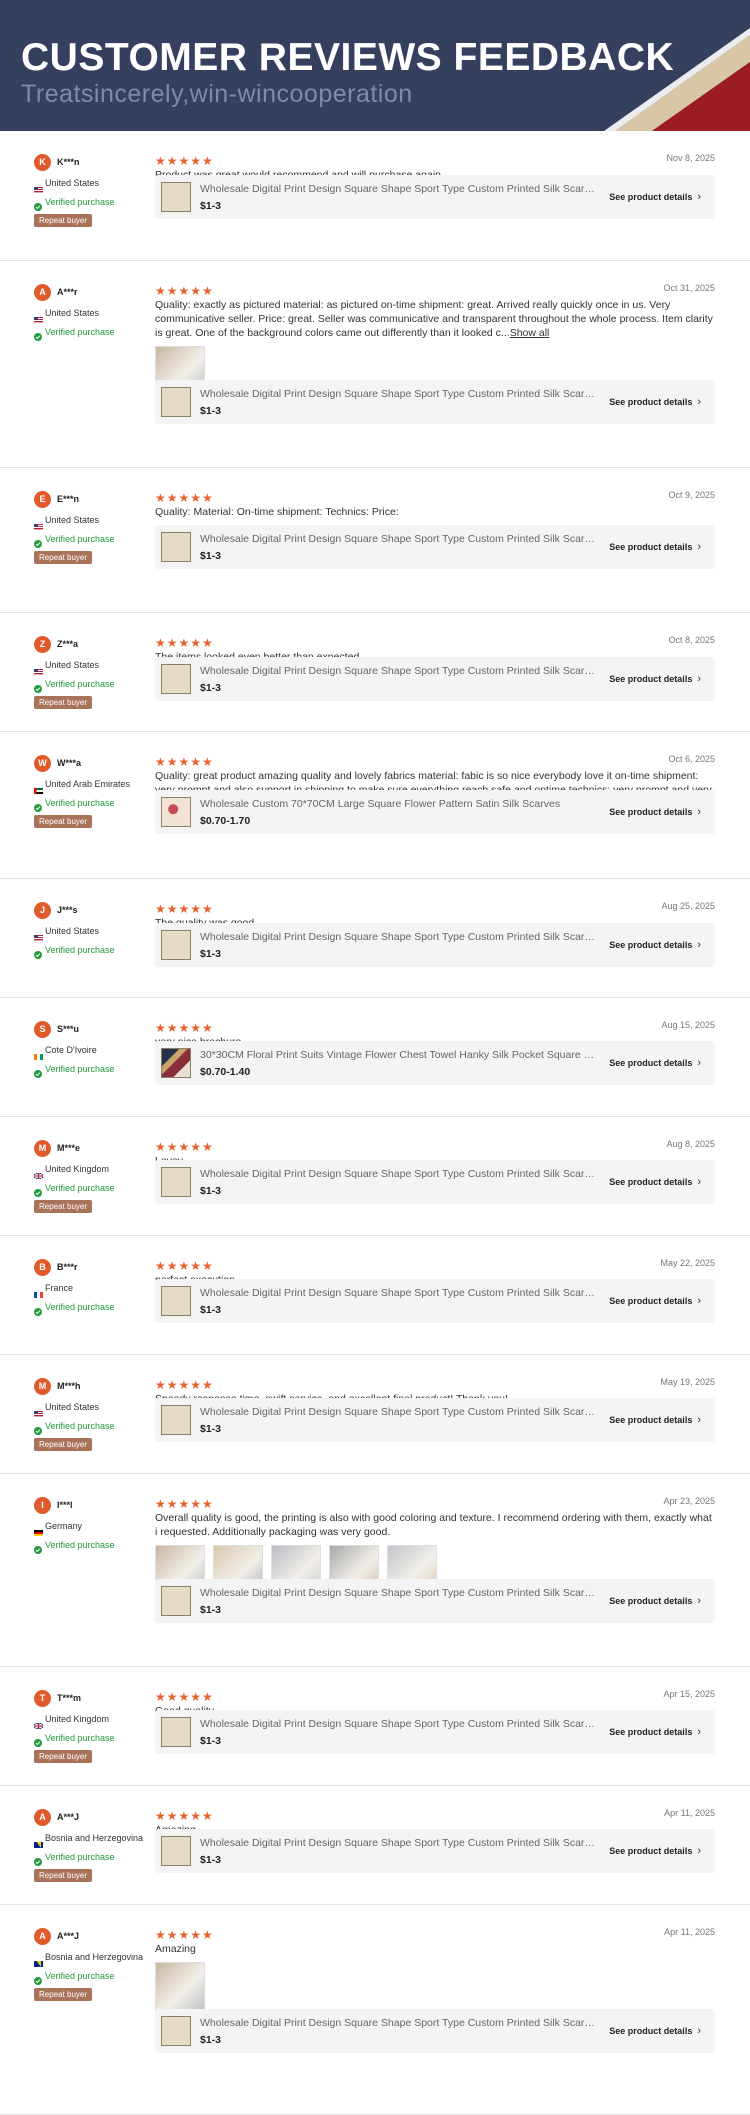  I want to click on show-all-link: Show all, so click(530, 333).